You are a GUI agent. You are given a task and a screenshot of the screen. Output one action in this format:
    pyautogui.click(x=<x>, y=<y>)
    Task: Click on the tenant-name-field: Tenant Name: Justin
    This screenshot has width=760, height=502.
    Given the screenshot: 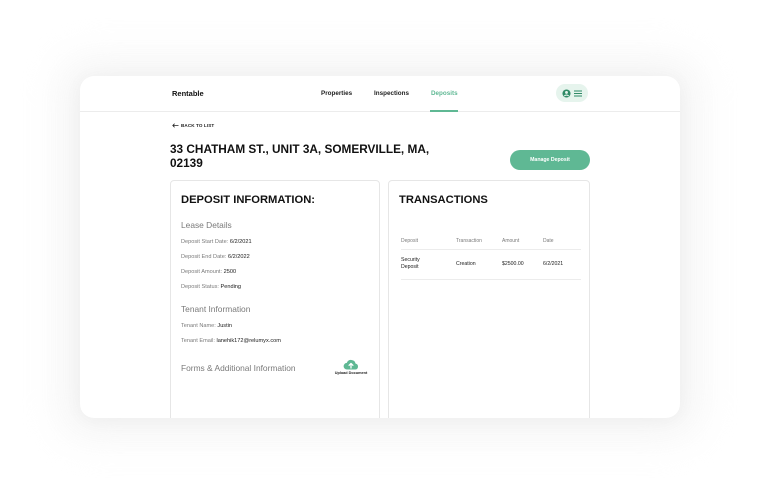 What is the action you would take?
    pyautogui.click(x=206, y=326)
    